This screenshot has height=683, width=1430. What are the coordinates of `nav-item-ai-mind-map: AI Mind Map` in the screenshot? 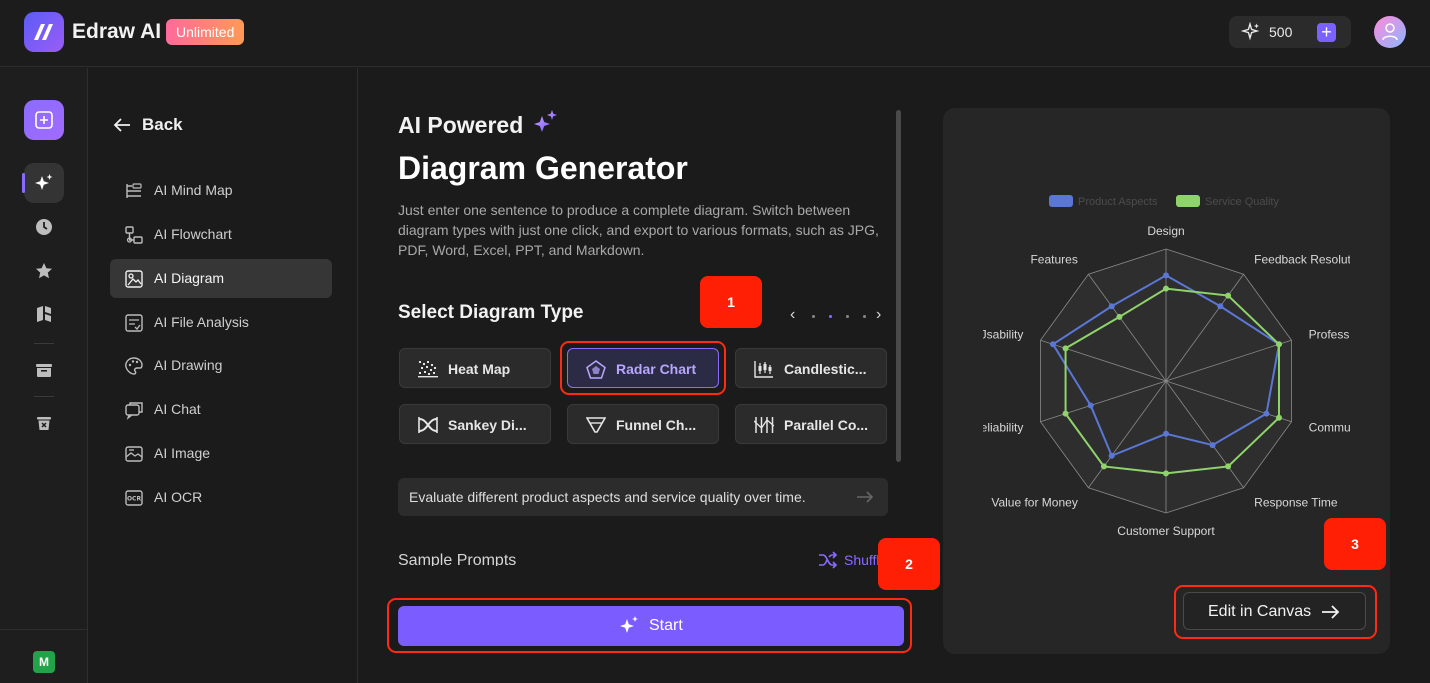 It's located at (221, 190).